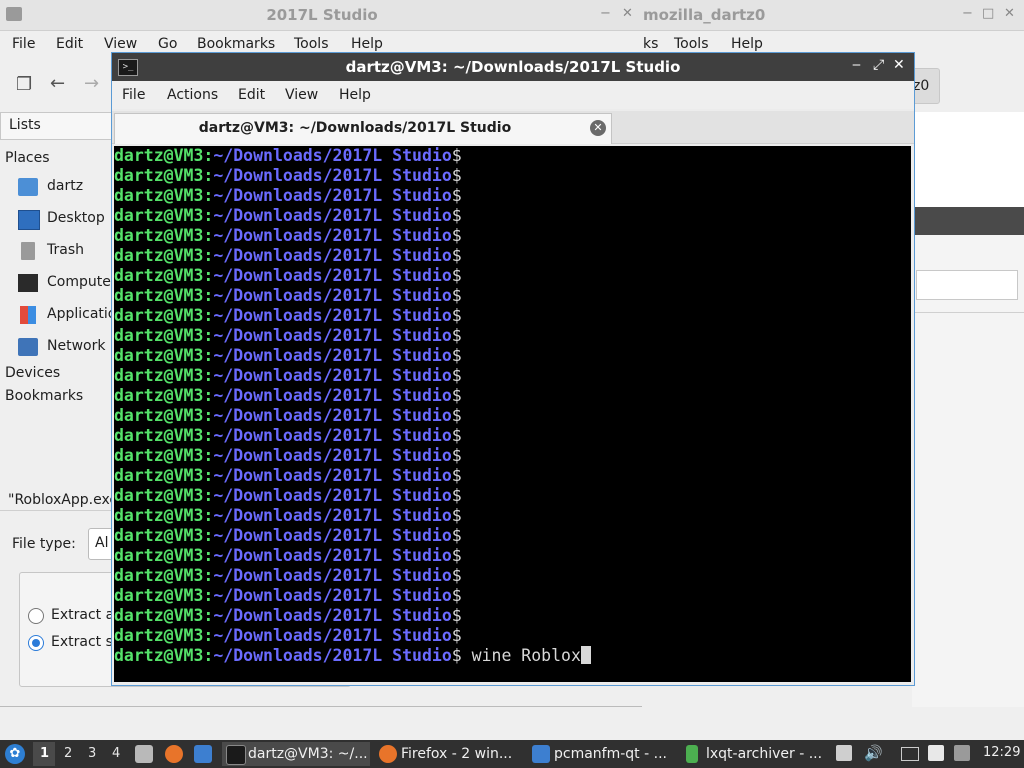 The width and height of the screenshot is (1024, 768). Describe the element at coordinates (878, 65) in the screenshot. I see `maximize-icon: ⤢` at that location.